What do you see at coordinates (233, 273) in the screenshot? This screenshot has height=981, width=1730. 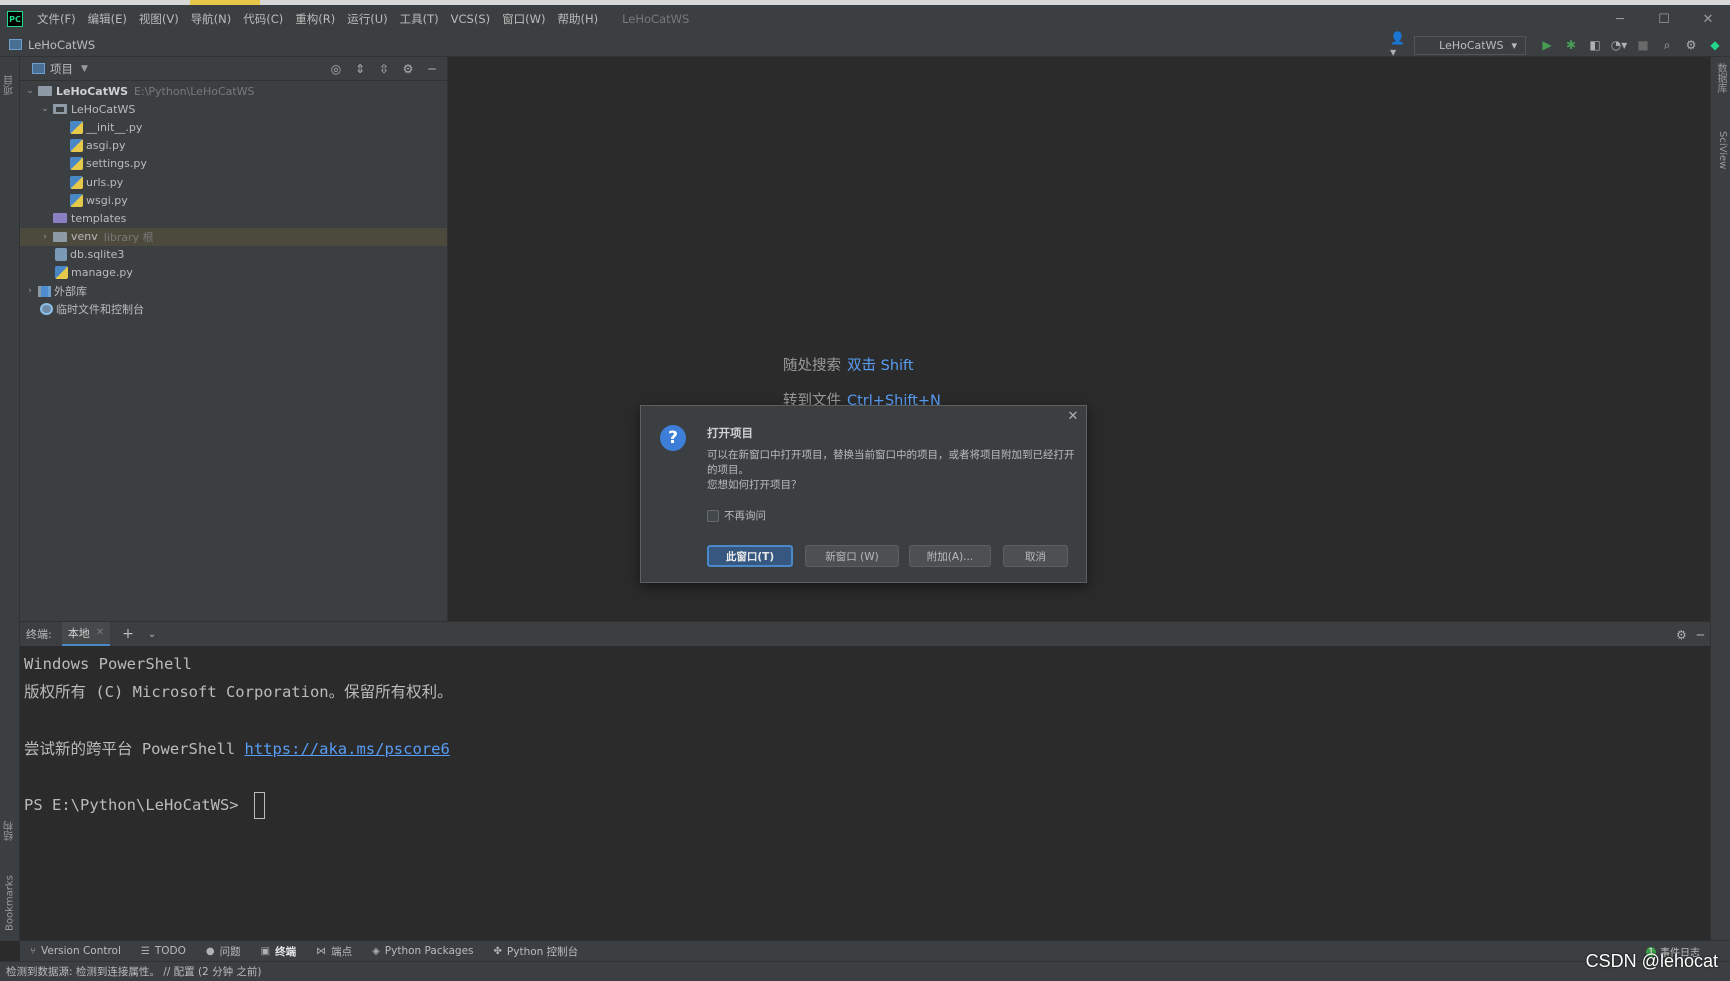 I see `tree-item-file: manage.py` at bounding box center [233, 273].